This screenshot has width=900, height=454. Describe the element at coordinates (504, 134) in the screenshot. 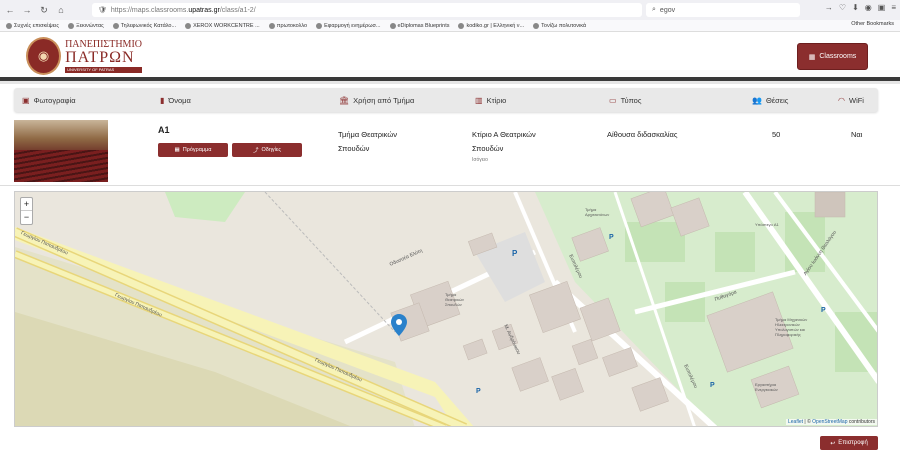

I see `building-line1: Κτίριο Α Θεατρικών` at that location.